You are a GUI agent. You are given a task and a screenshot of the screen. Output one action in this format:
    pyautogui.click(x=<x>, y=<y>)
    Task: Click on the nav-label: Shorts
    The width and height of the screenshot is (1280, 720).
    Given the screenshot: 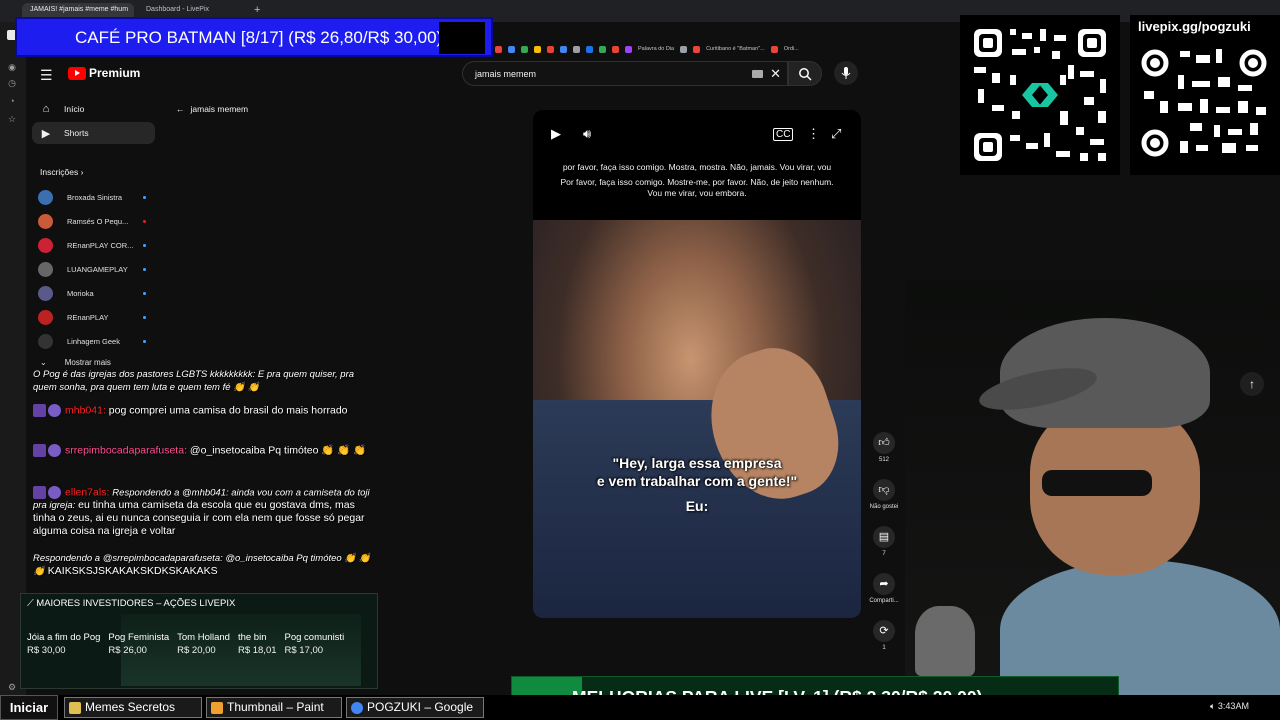 What is the action you would take?
    pyautogui.click(x=76, y=133)
    